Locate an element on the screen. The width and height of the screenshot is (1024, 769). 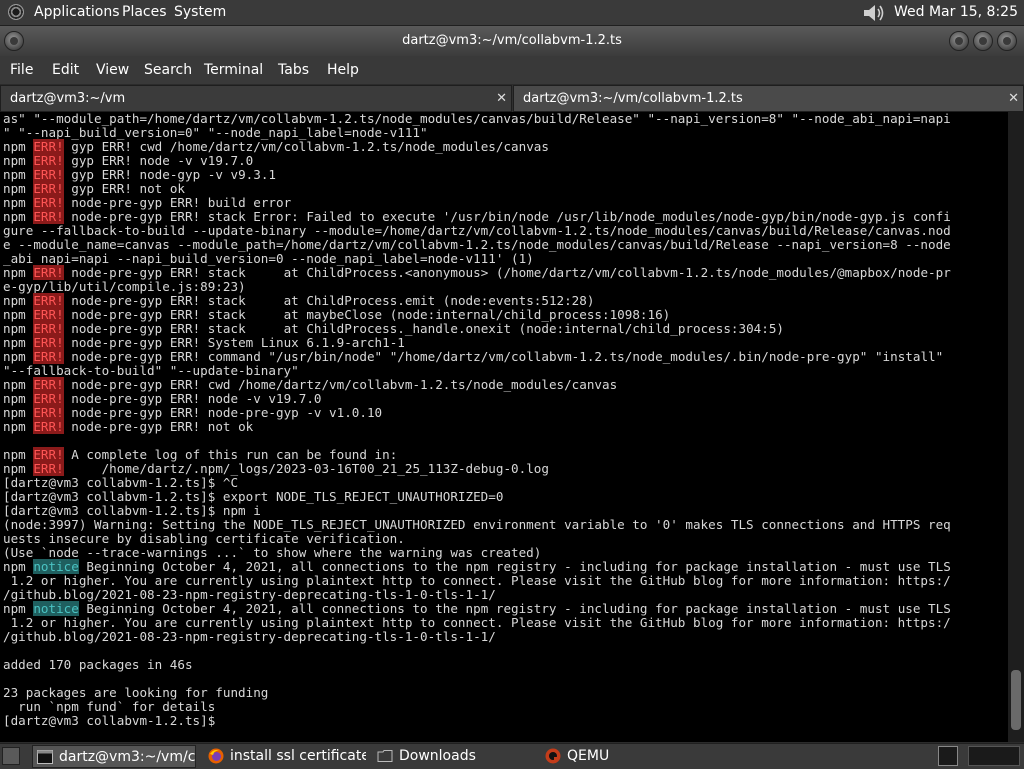
system-menu: System is located at coordinates (200, 12).